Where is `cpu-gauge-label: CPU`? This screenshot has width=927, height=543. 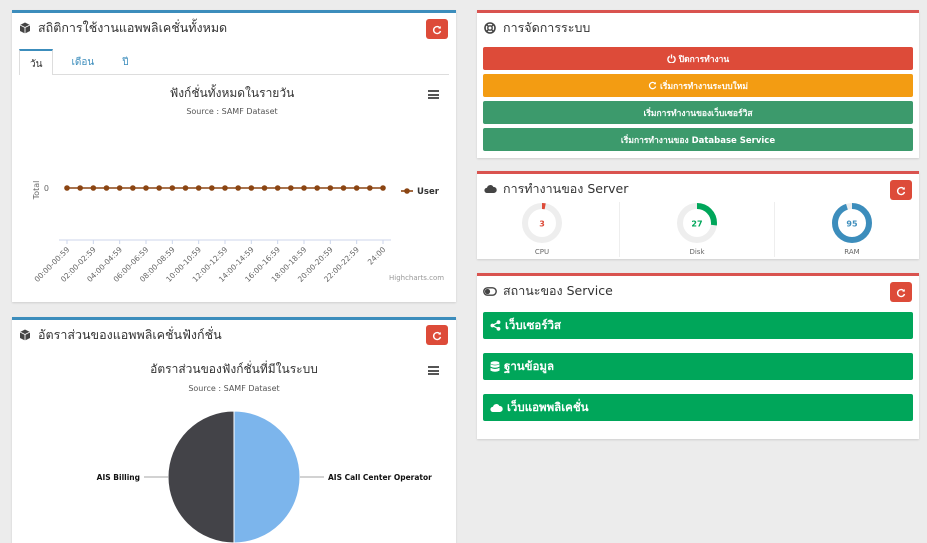
cpu-gauge-label: CPU is located at coordinates (542, 252).